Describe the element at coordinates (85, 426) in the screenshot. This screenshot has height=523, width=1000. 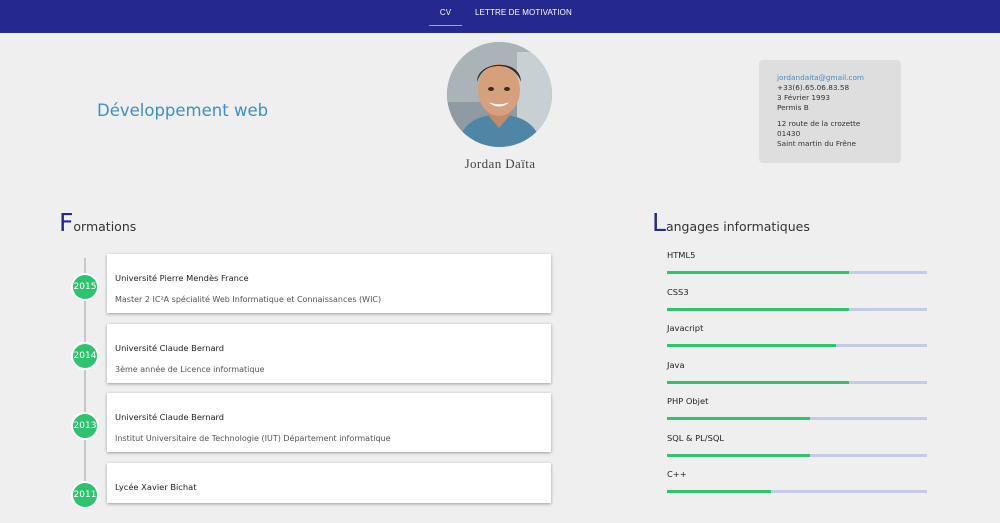
I see `year-badge: 2013` at that location.